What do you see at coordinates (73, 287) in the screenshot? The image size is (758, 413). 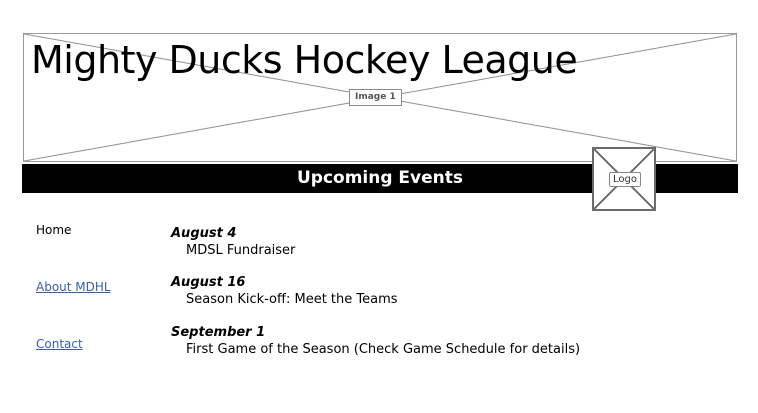 I see `nav-about-link: About MDHL` at bounding box center [73, 287].